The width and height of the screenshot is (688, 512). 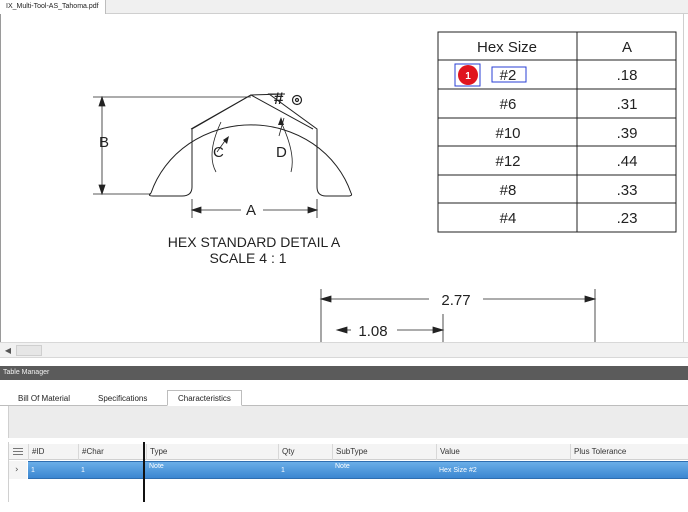 I want to click on tab-specifications: Specifications, so click(x=122, y=399).